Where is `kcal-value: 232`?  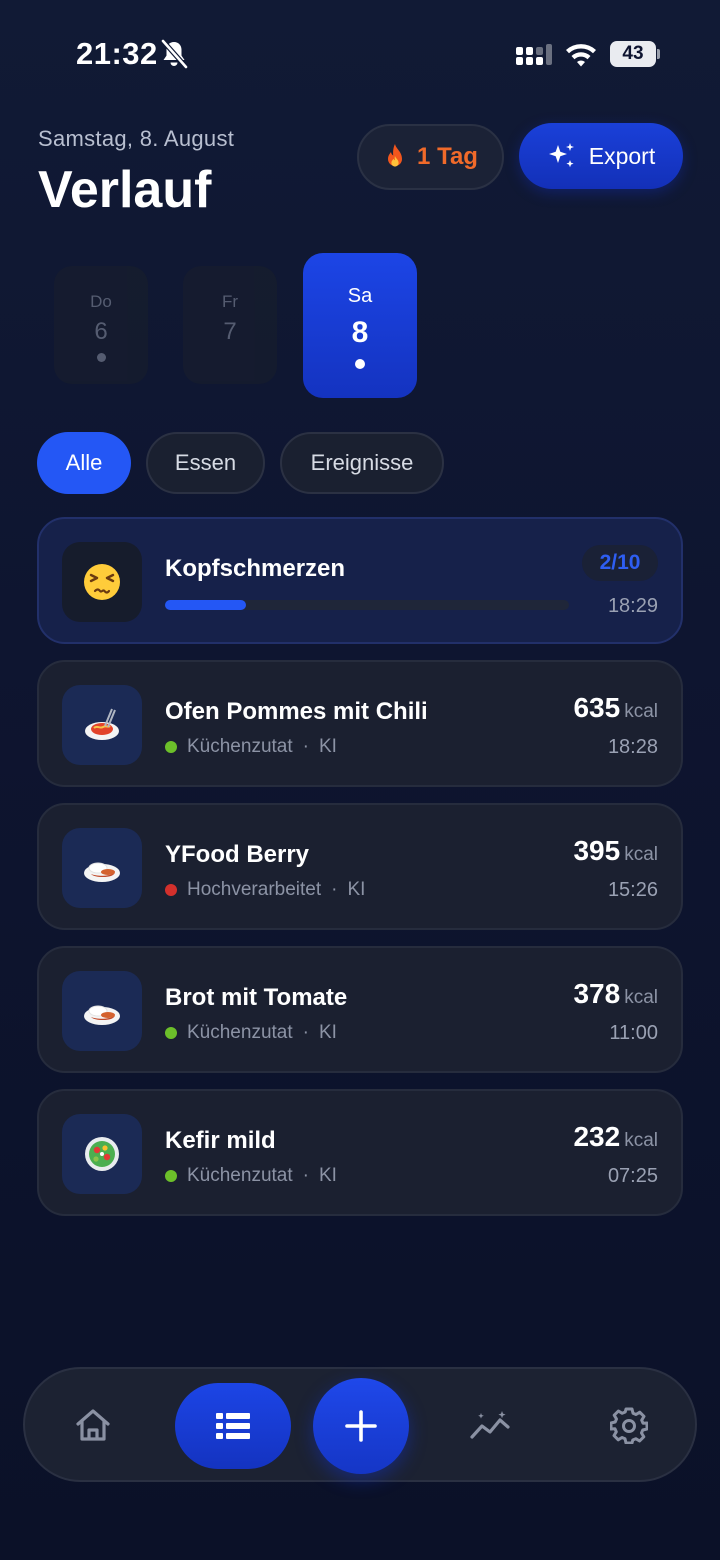
kcal-value: 232 is located at coordinates (597, 1136).